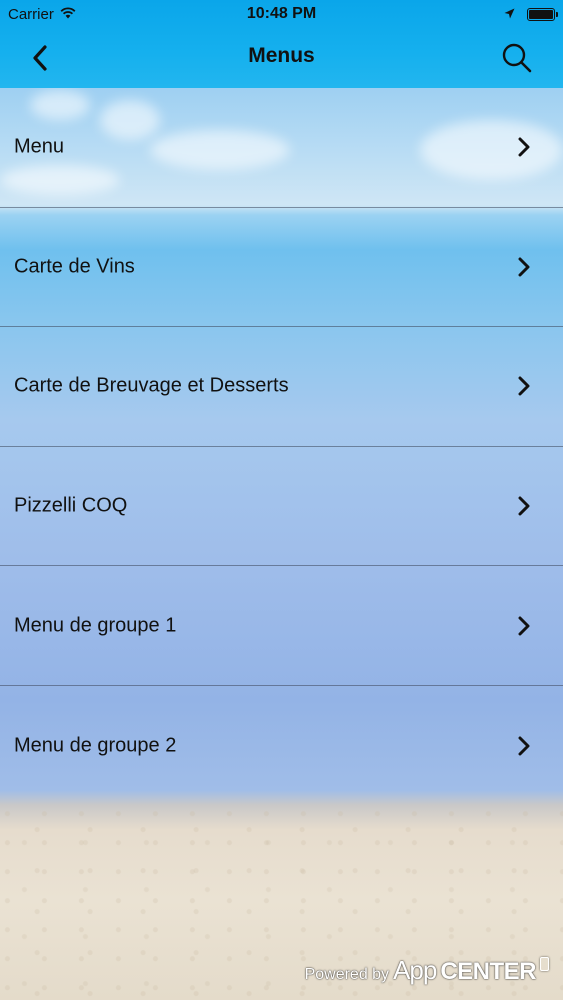  What do you see at coordinates (71, 505) in the screenshot?
I see `menu-item-label: Pizzelli COQ` at bounding box center [71, 505].